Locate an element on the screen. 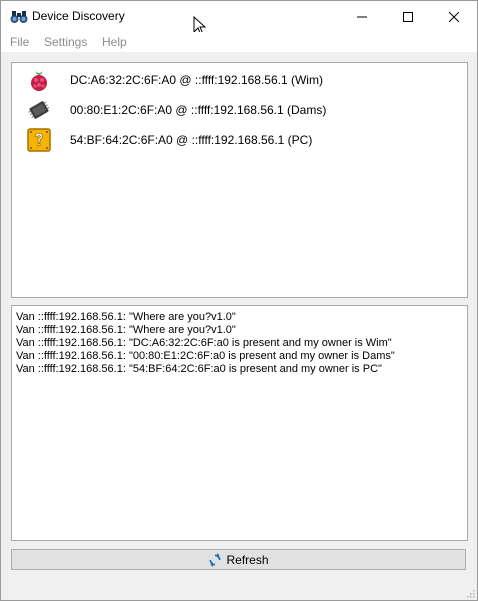  binoculars-icon is located at coordinates (19, 17).